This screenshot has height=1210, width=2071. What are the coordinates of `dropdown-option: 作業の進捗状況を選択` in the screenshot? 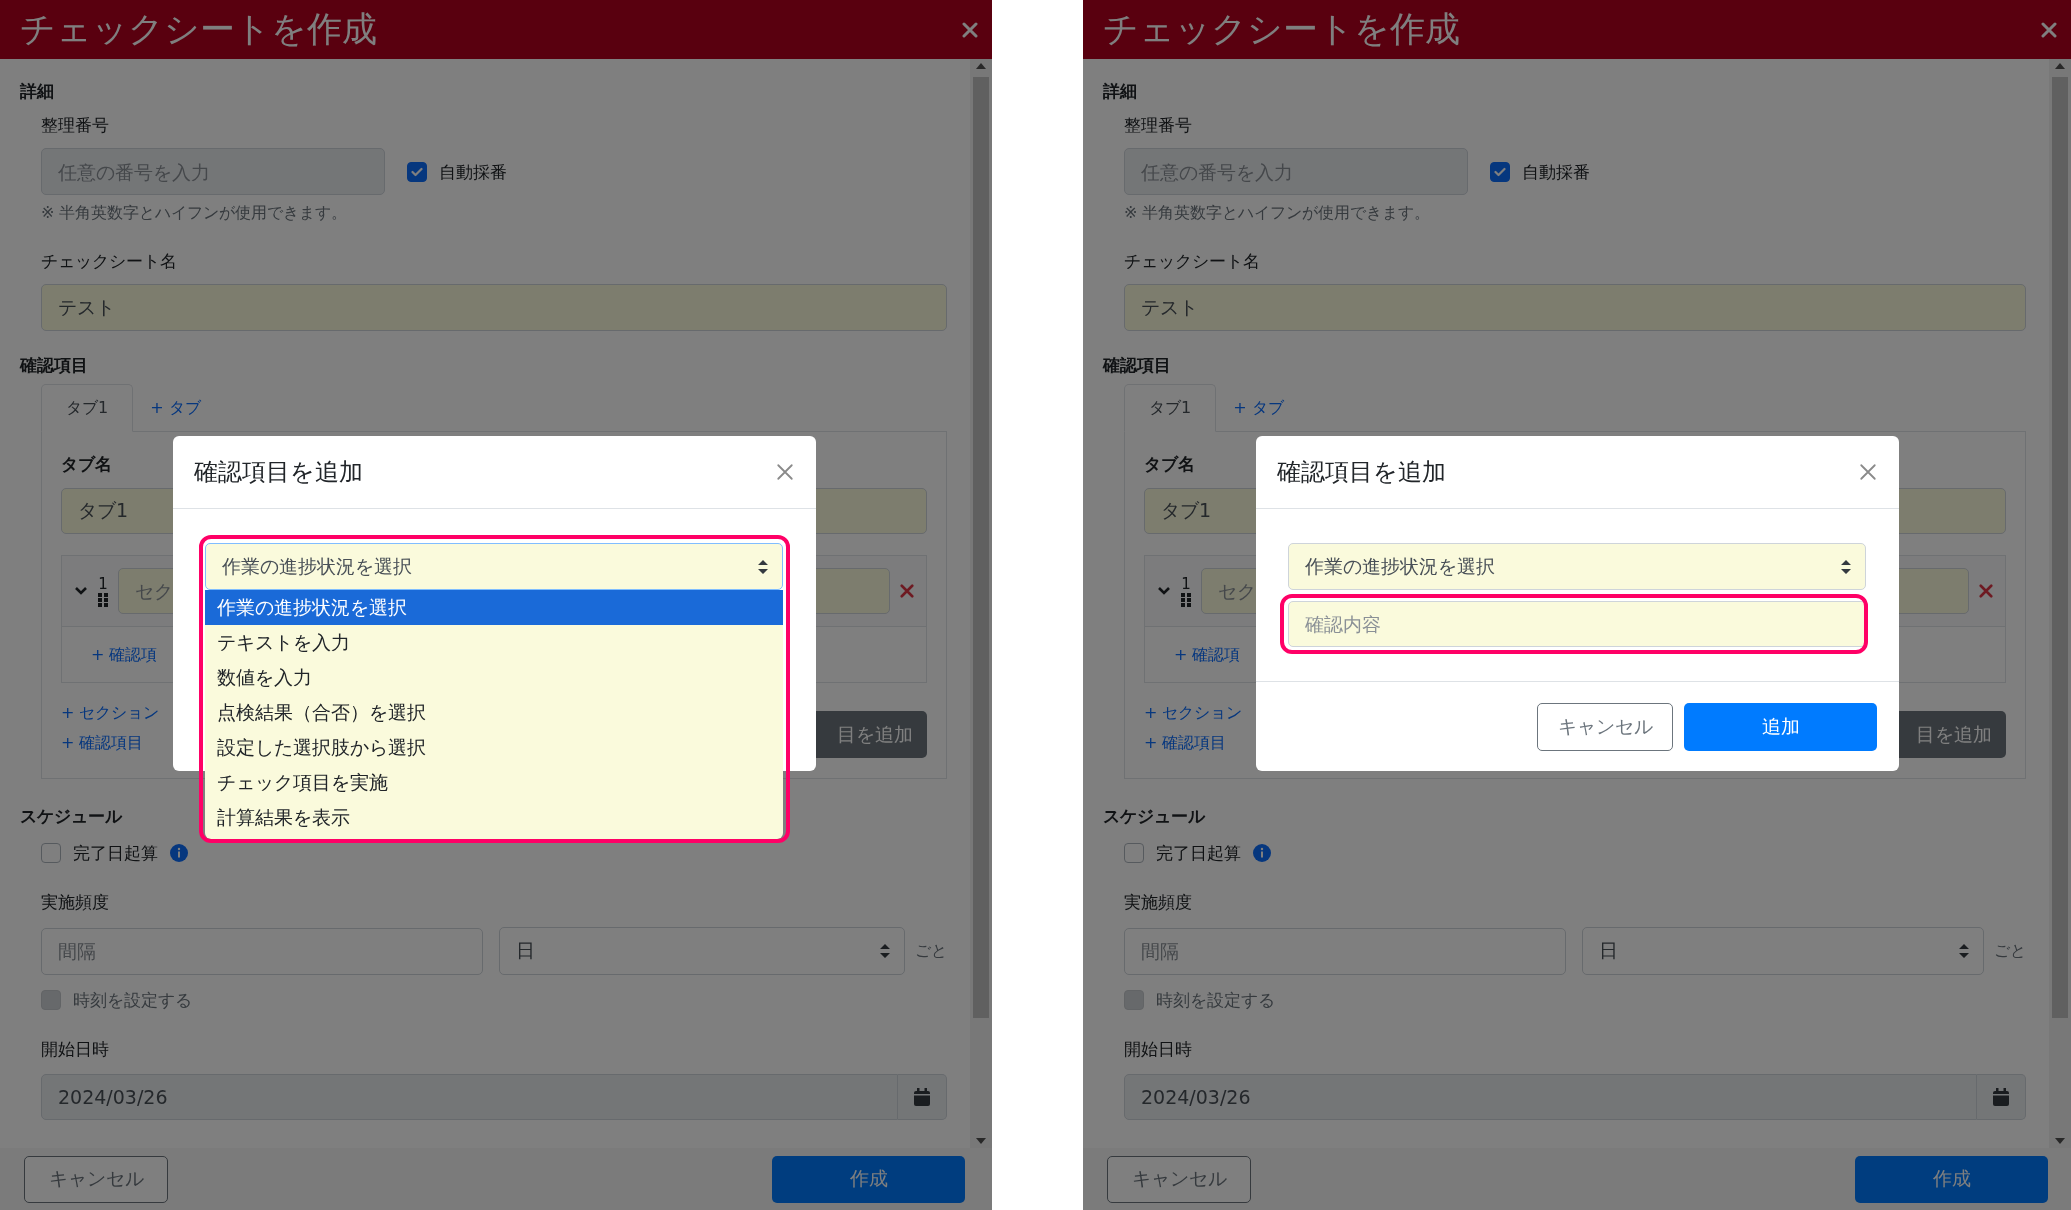 It's located at (494, 607).